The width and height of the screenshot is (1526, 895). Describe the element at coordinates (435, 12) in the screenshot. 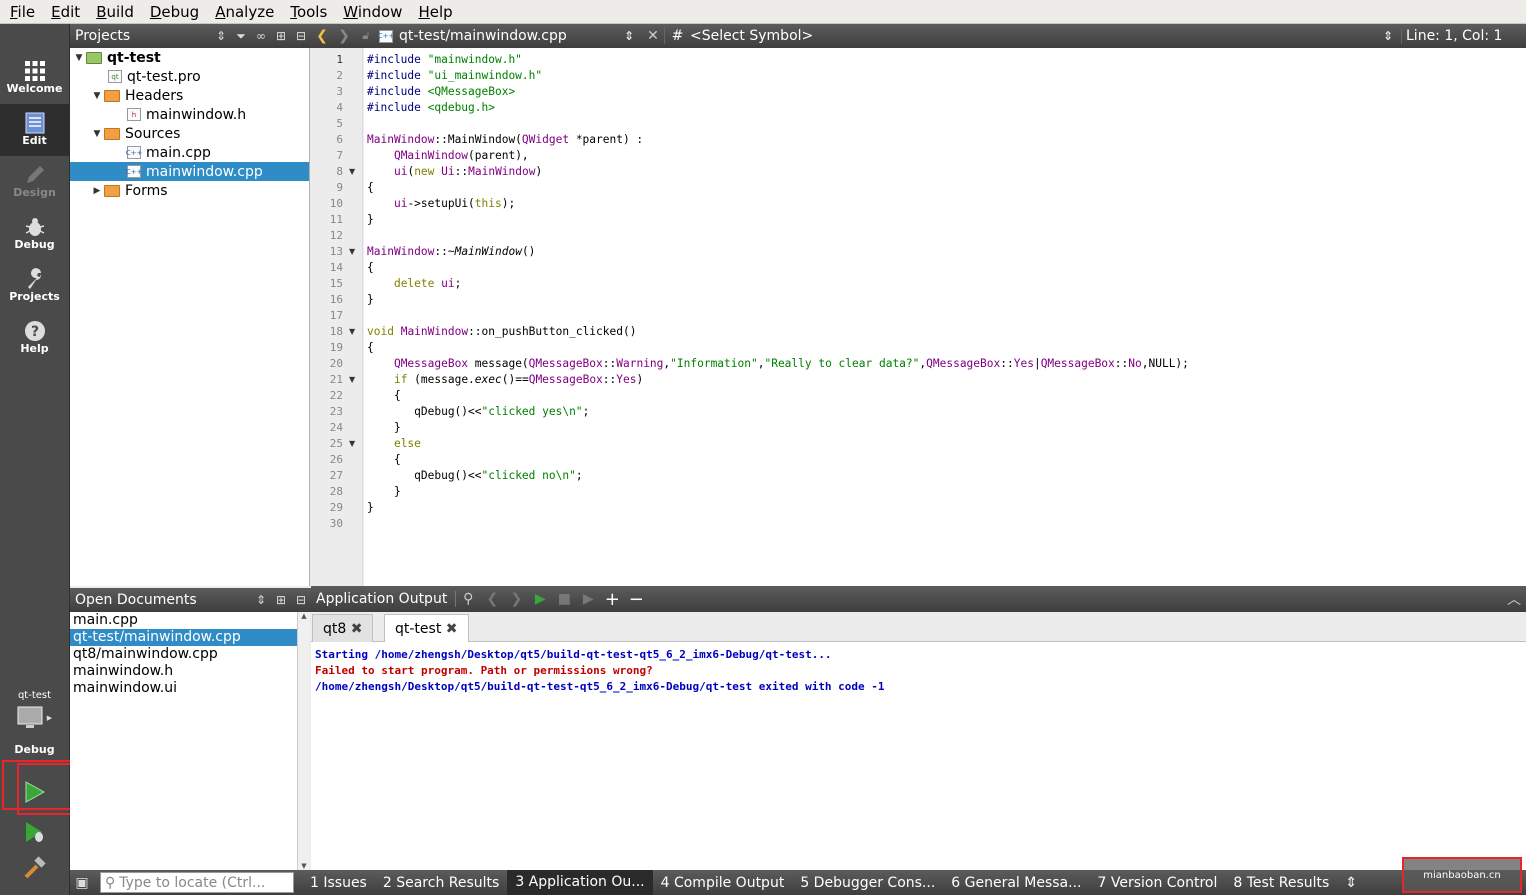

I see `menu-help: Help` at that location.